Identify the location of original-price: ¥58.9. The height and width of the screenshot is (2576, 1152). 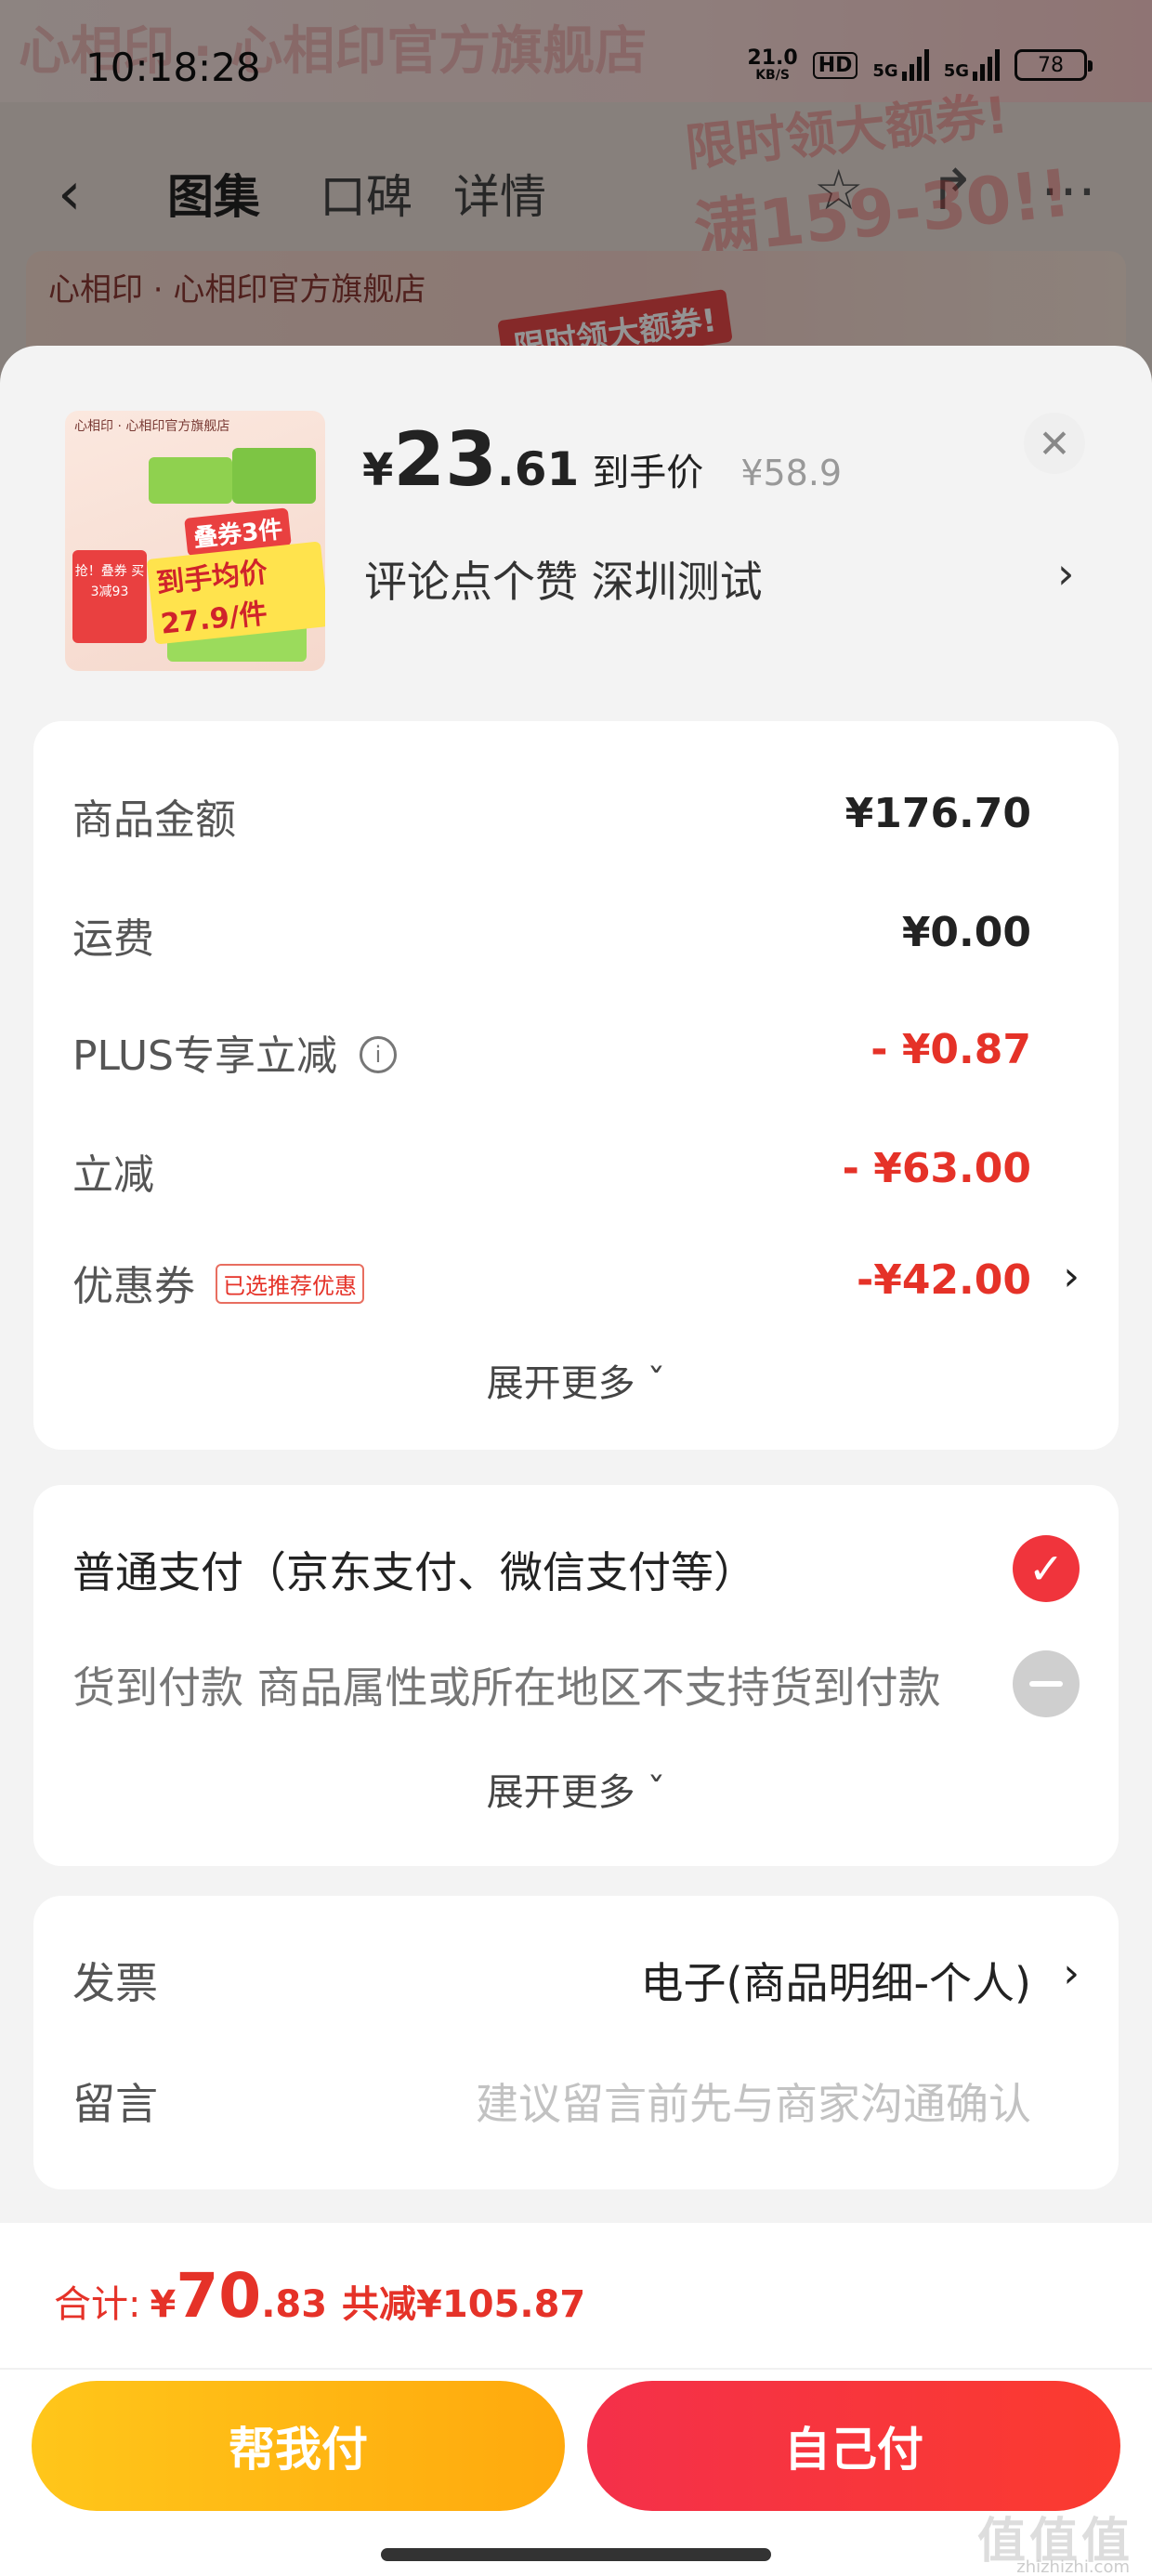
(791, 473).